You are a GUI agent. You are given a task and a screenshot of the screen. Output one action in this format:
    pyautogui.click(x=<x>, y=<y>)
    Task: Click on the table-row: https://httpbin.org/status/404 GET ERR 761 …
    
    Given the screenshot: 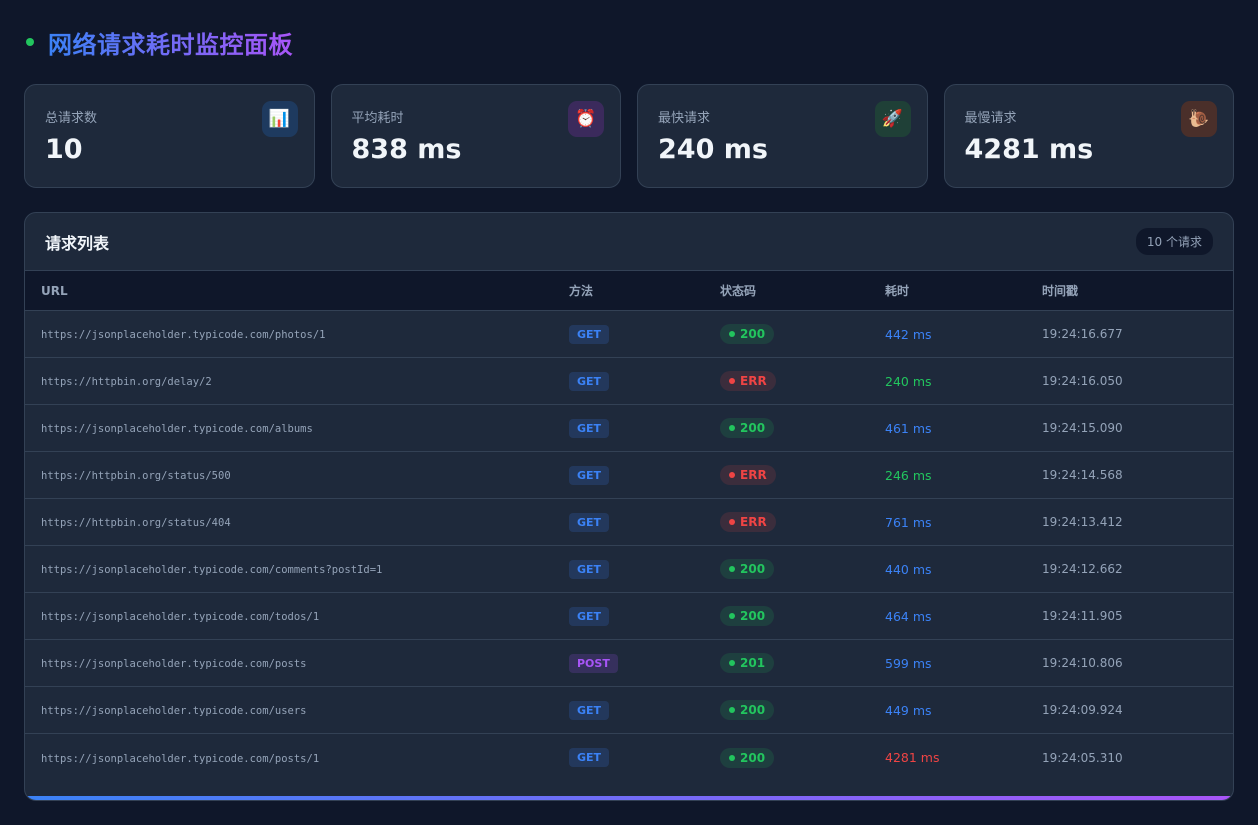 What is the action you would take?
    pyautogui.click(x=629, y=522)
    